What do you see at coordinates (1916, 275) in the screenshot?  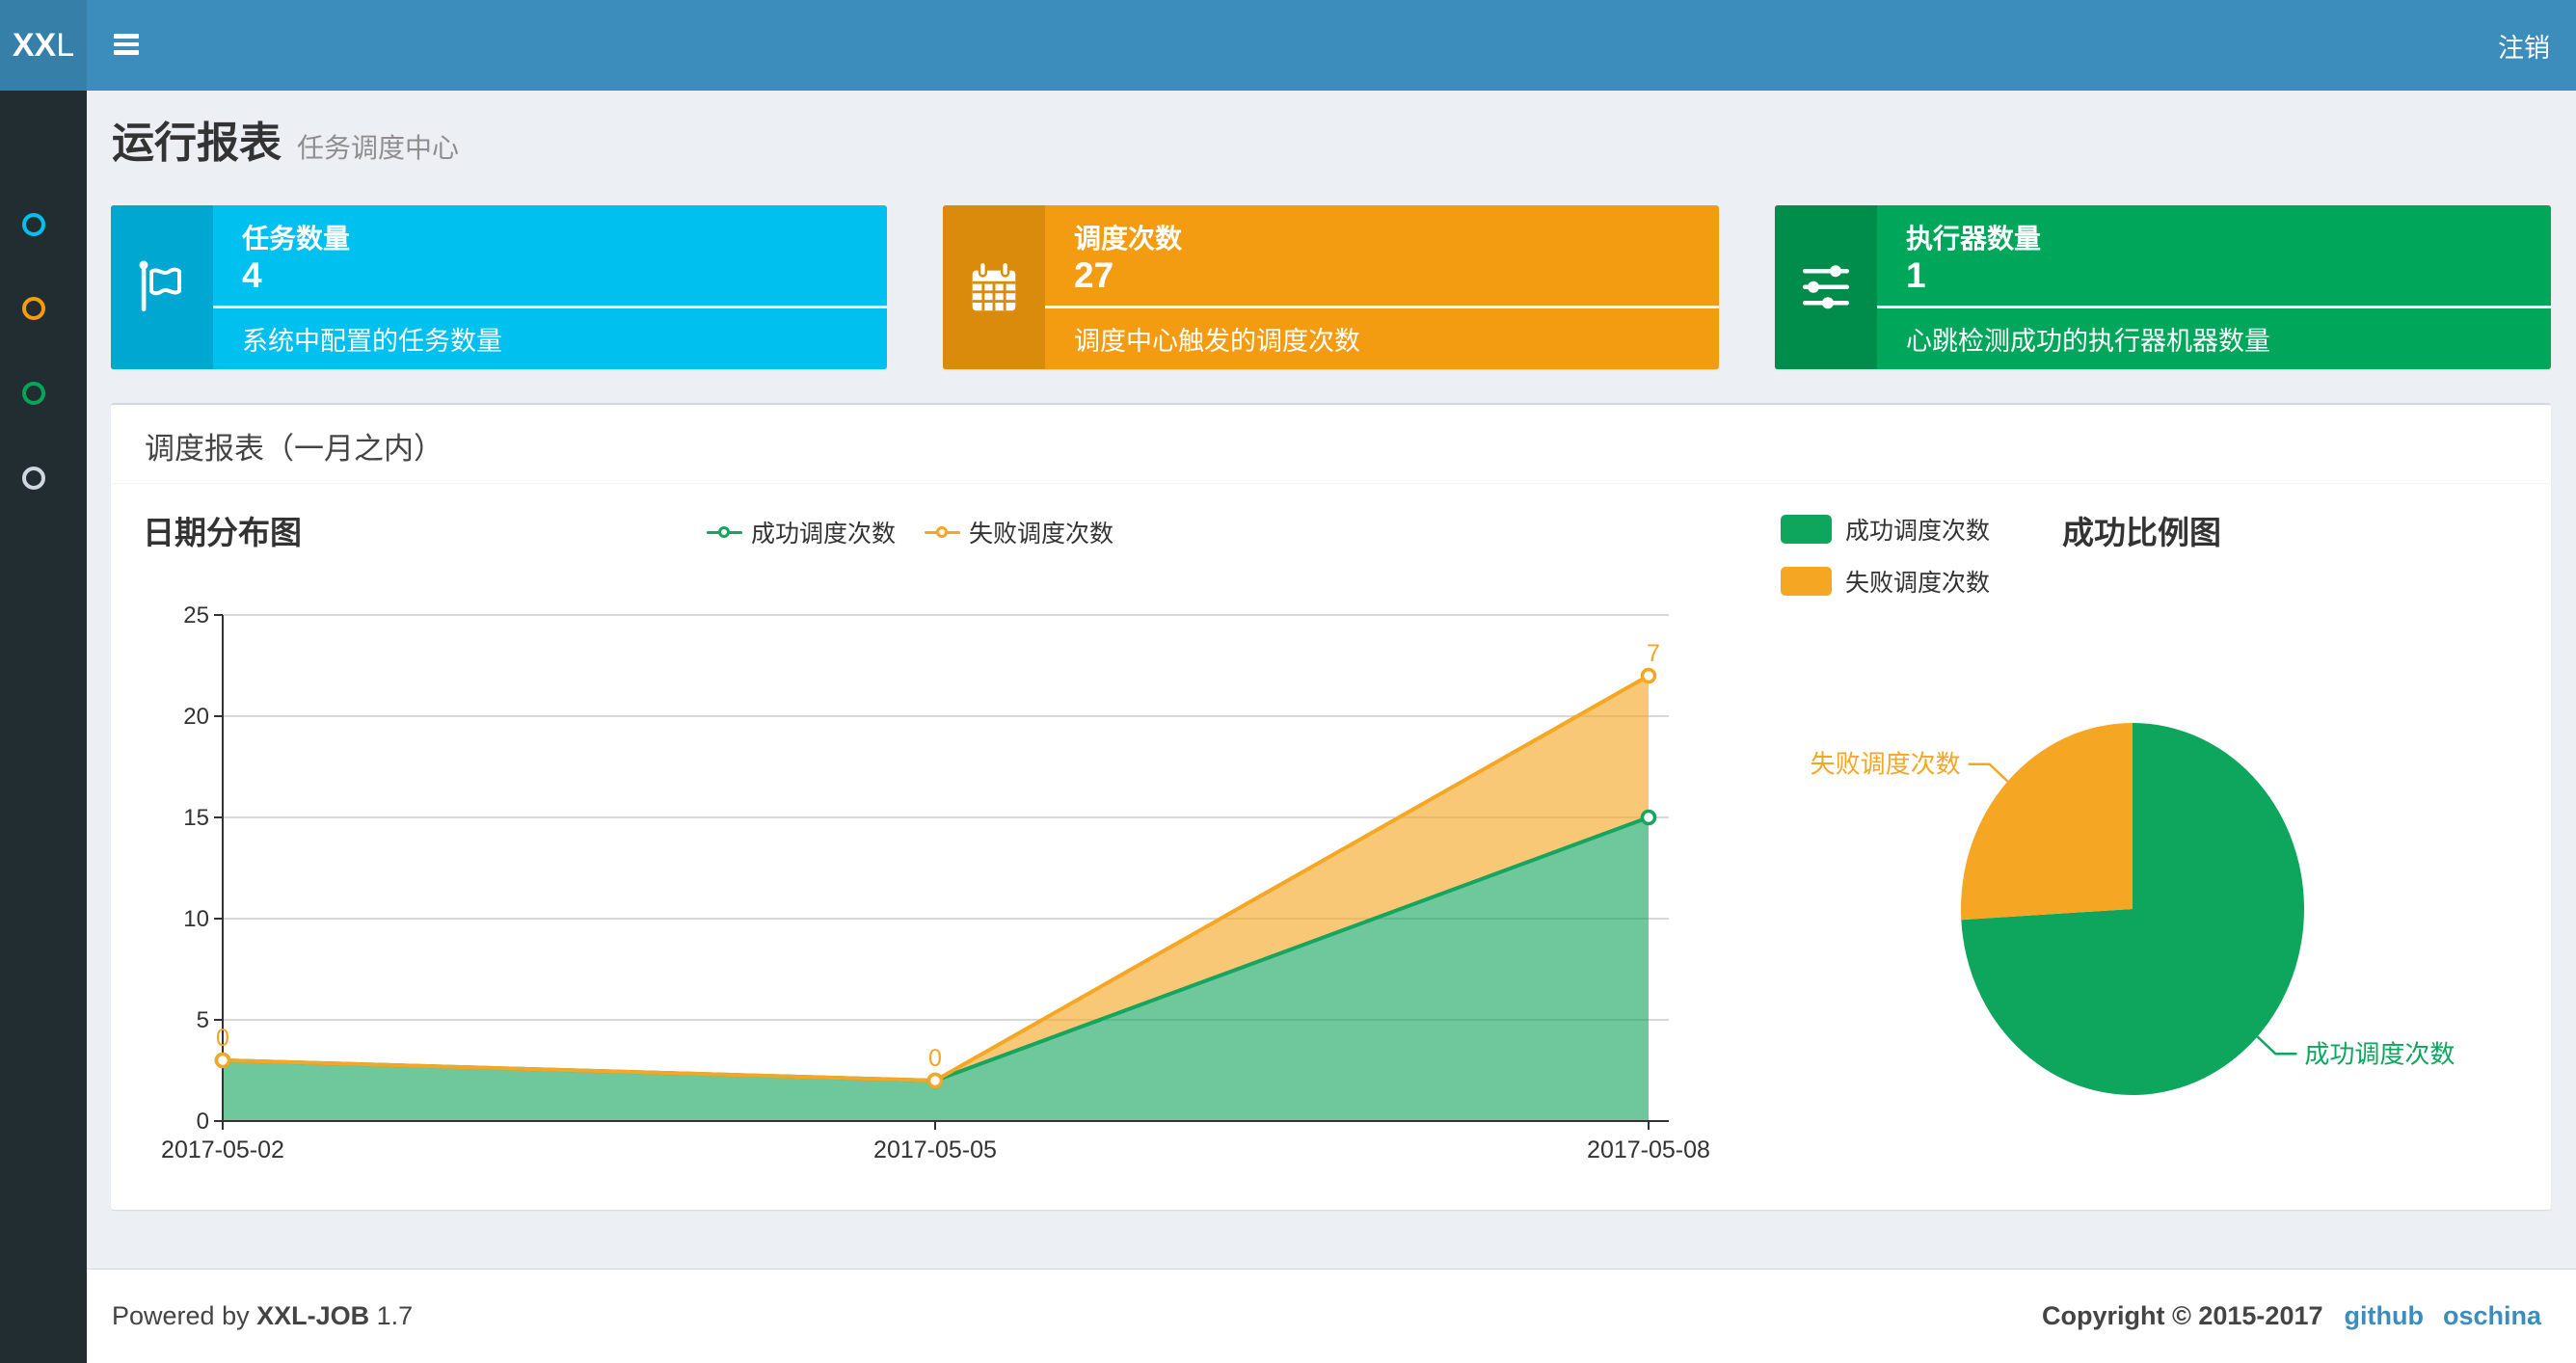 I see `card-value: 1` at bounding box center [1916, 275].